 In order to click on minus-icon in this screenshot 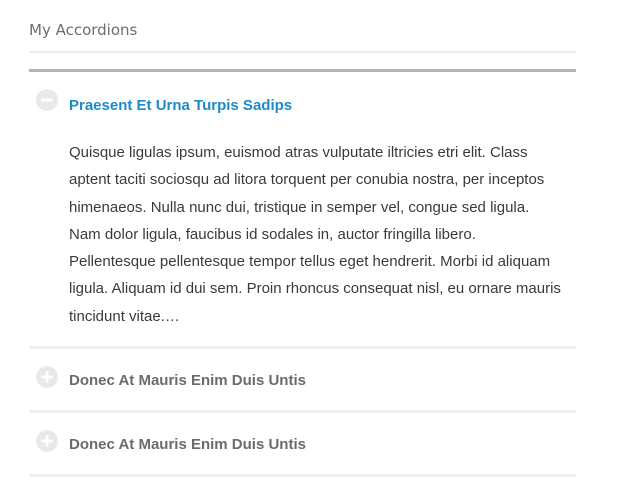, I will do `click(47, 100)`.